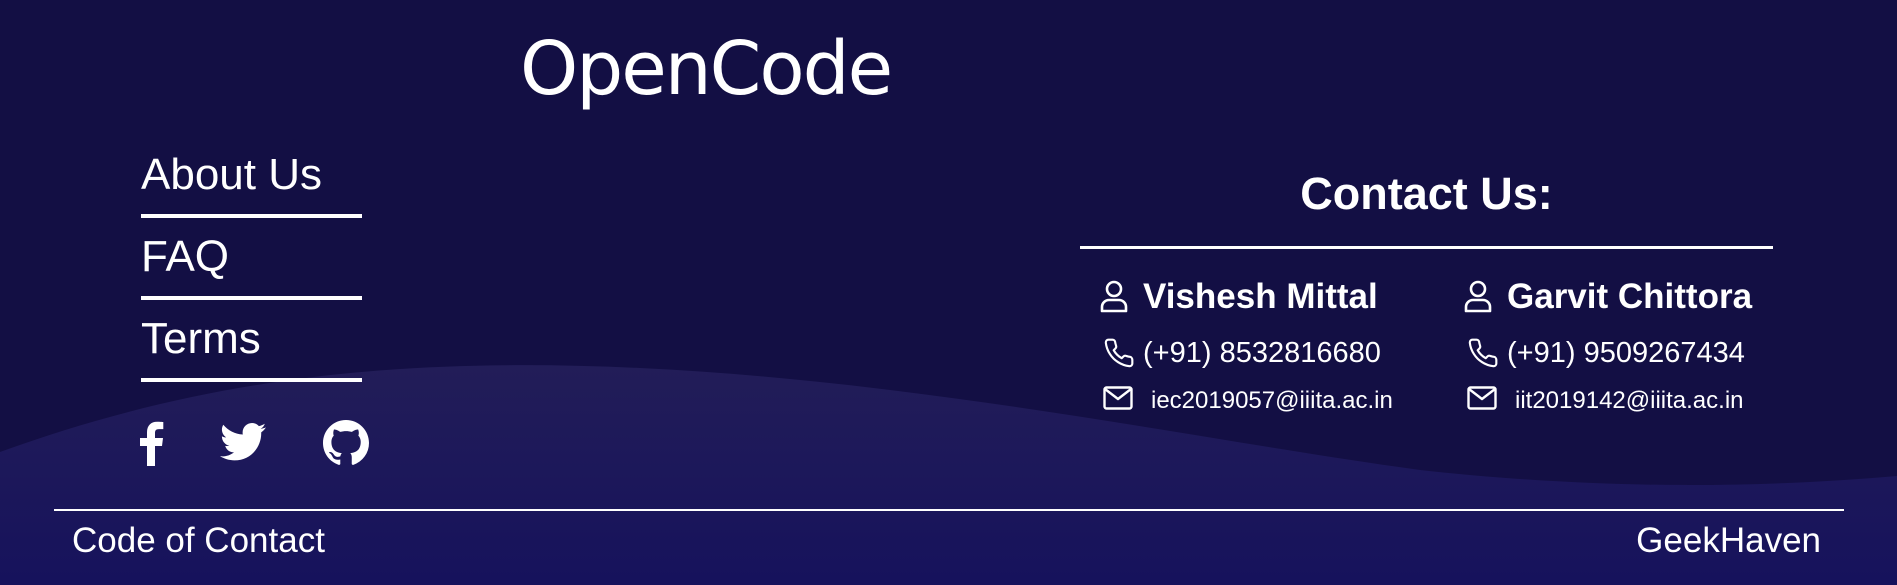 Image resolution: width=1897 pixels, height=585 pixels. What do you see at coordinates (251, 264) in the screenshot?
I see `faq-link: FAQ` at bounding box center [251, 264].